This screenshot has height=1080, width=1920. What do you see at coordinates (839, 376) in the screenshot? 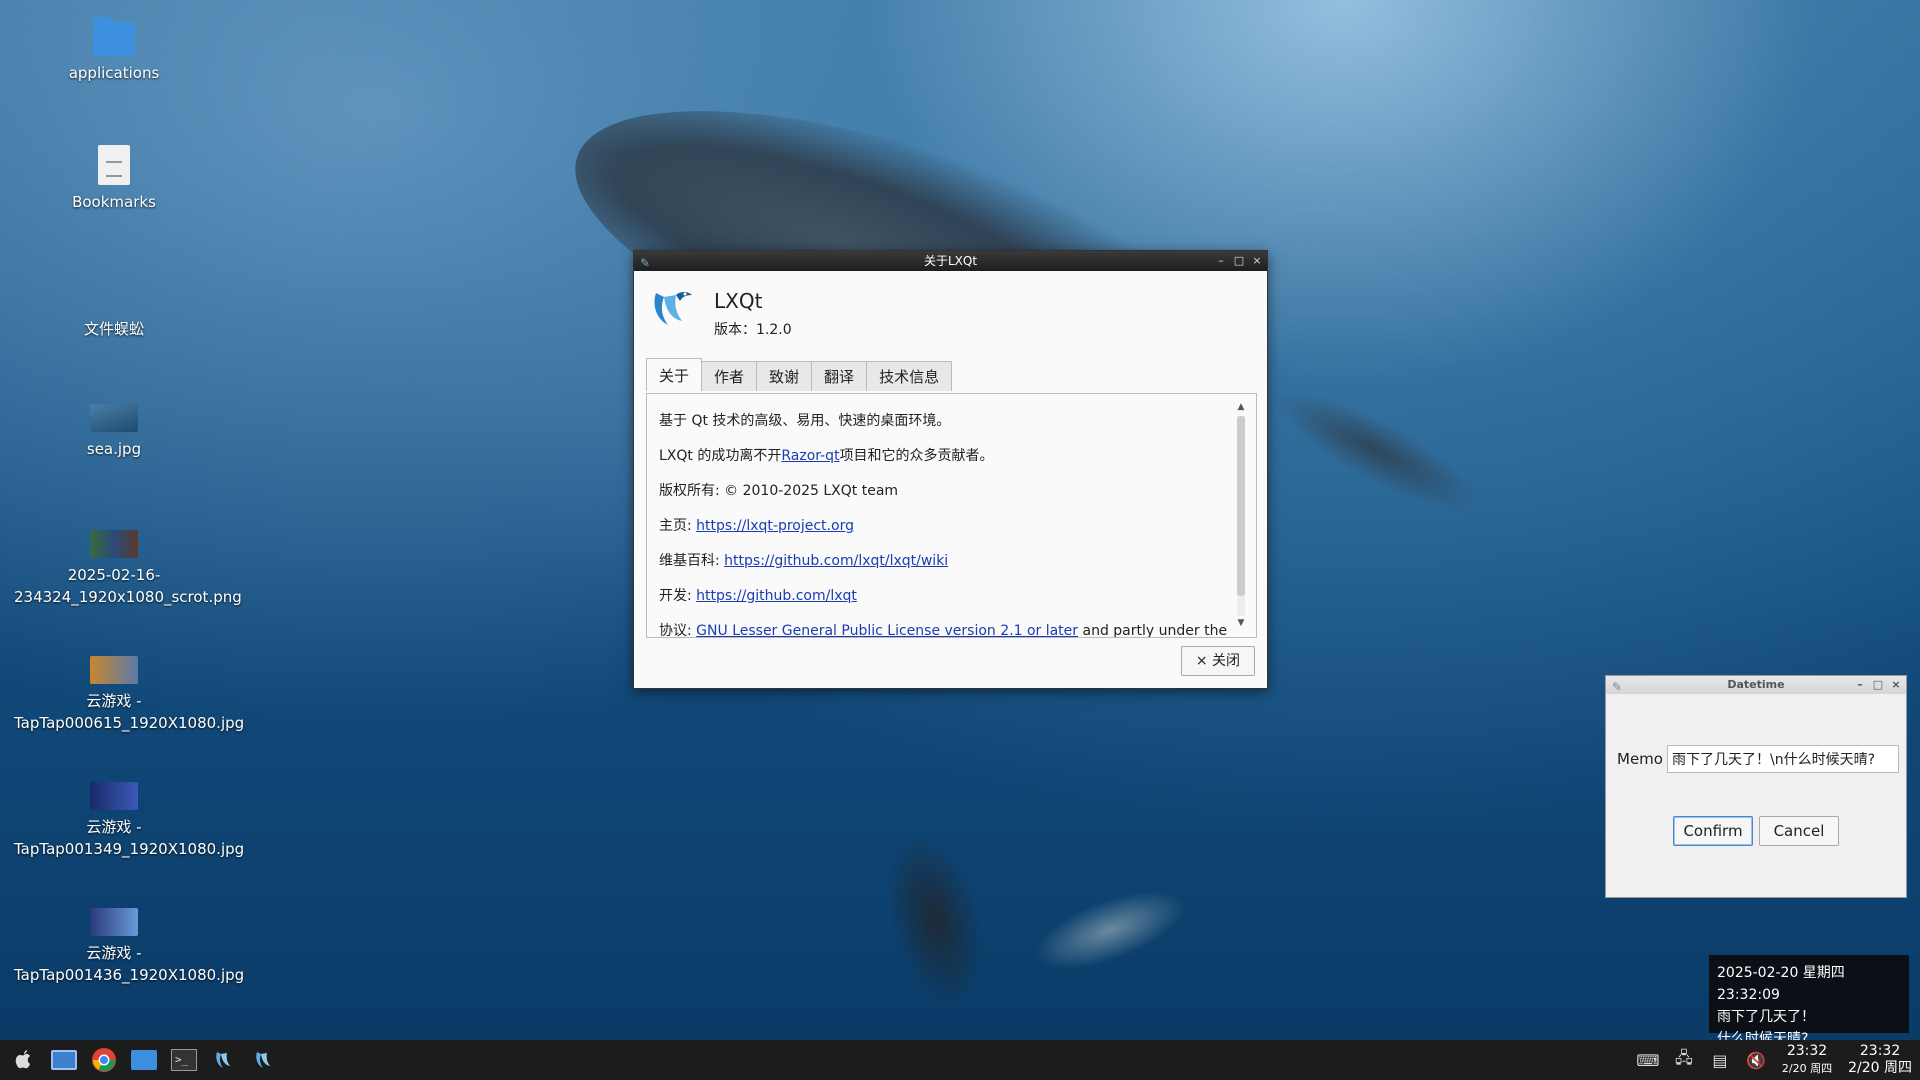
I see `tab-translations: 翻译` at bounding box center [839, 376].